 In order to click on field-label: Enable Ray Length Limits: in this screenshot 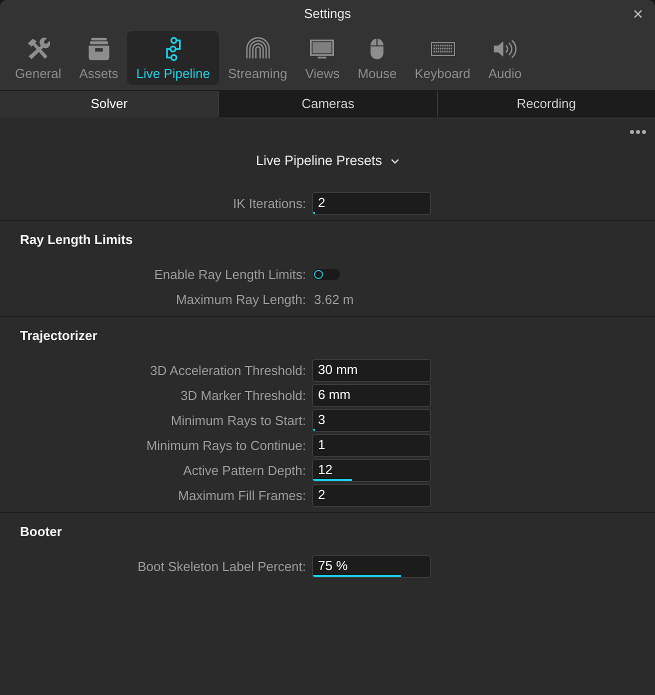, I will do `click(230, 275)`.